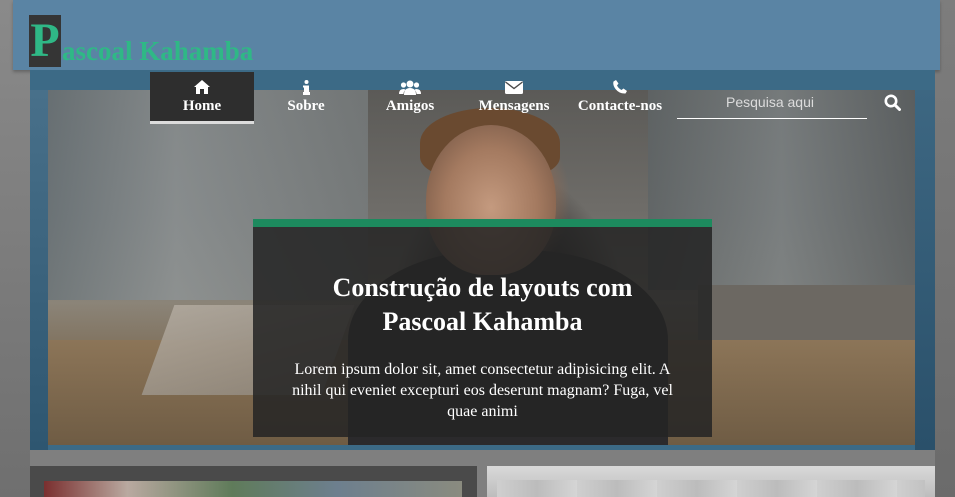  I want to click on hero-edge-right, so click(925, 270).